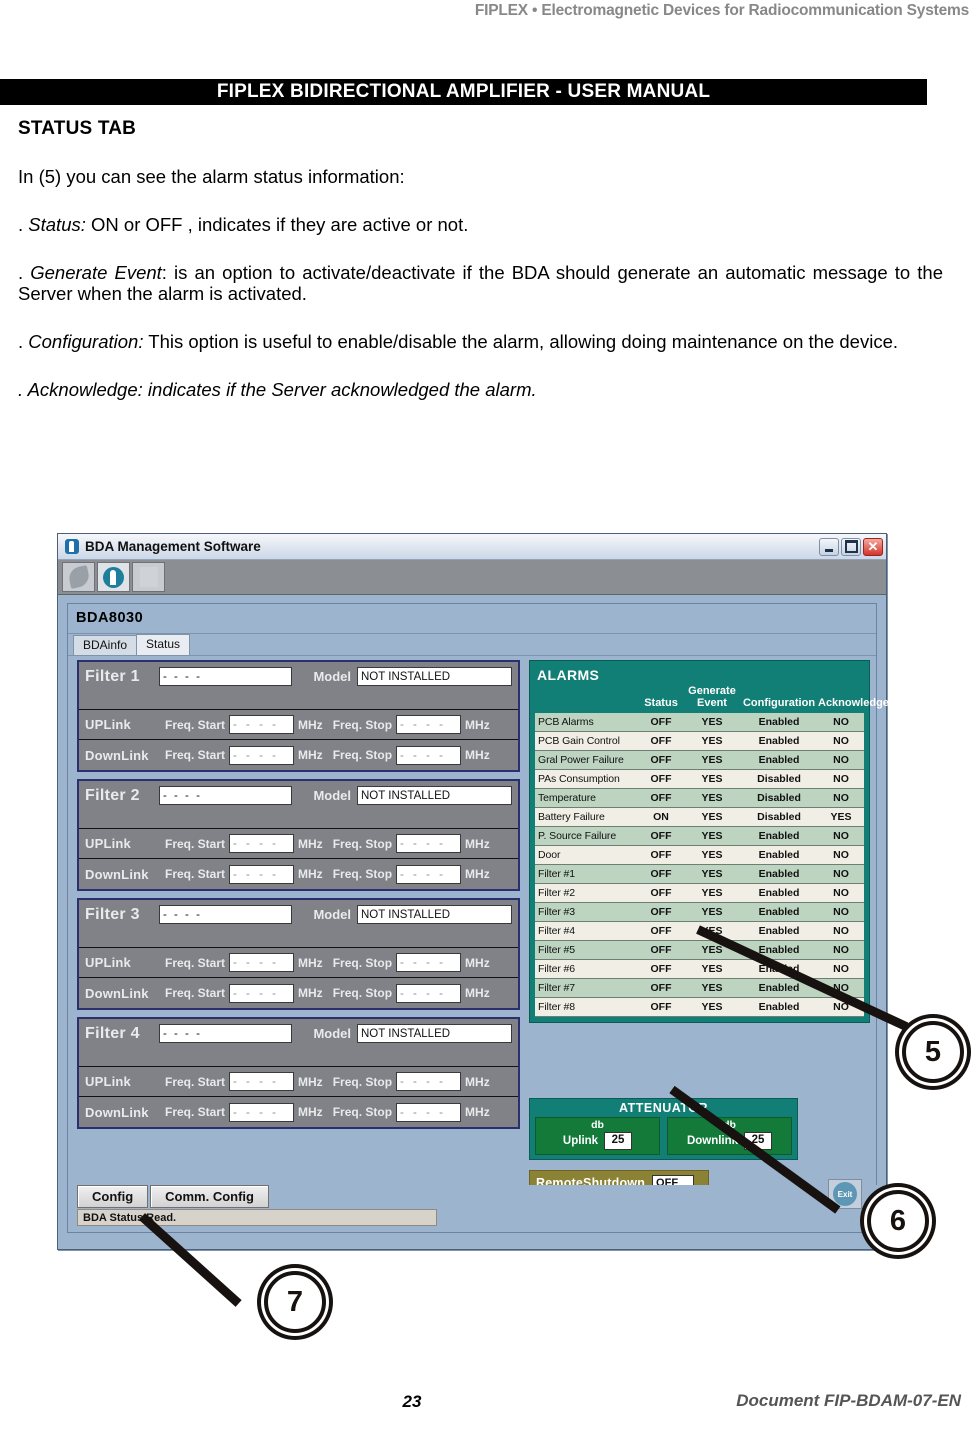  What do you see at coordinates (933, 1051) in the screenshot?
I see `callout-5-number: 5` at bounding box center [933, 1051].